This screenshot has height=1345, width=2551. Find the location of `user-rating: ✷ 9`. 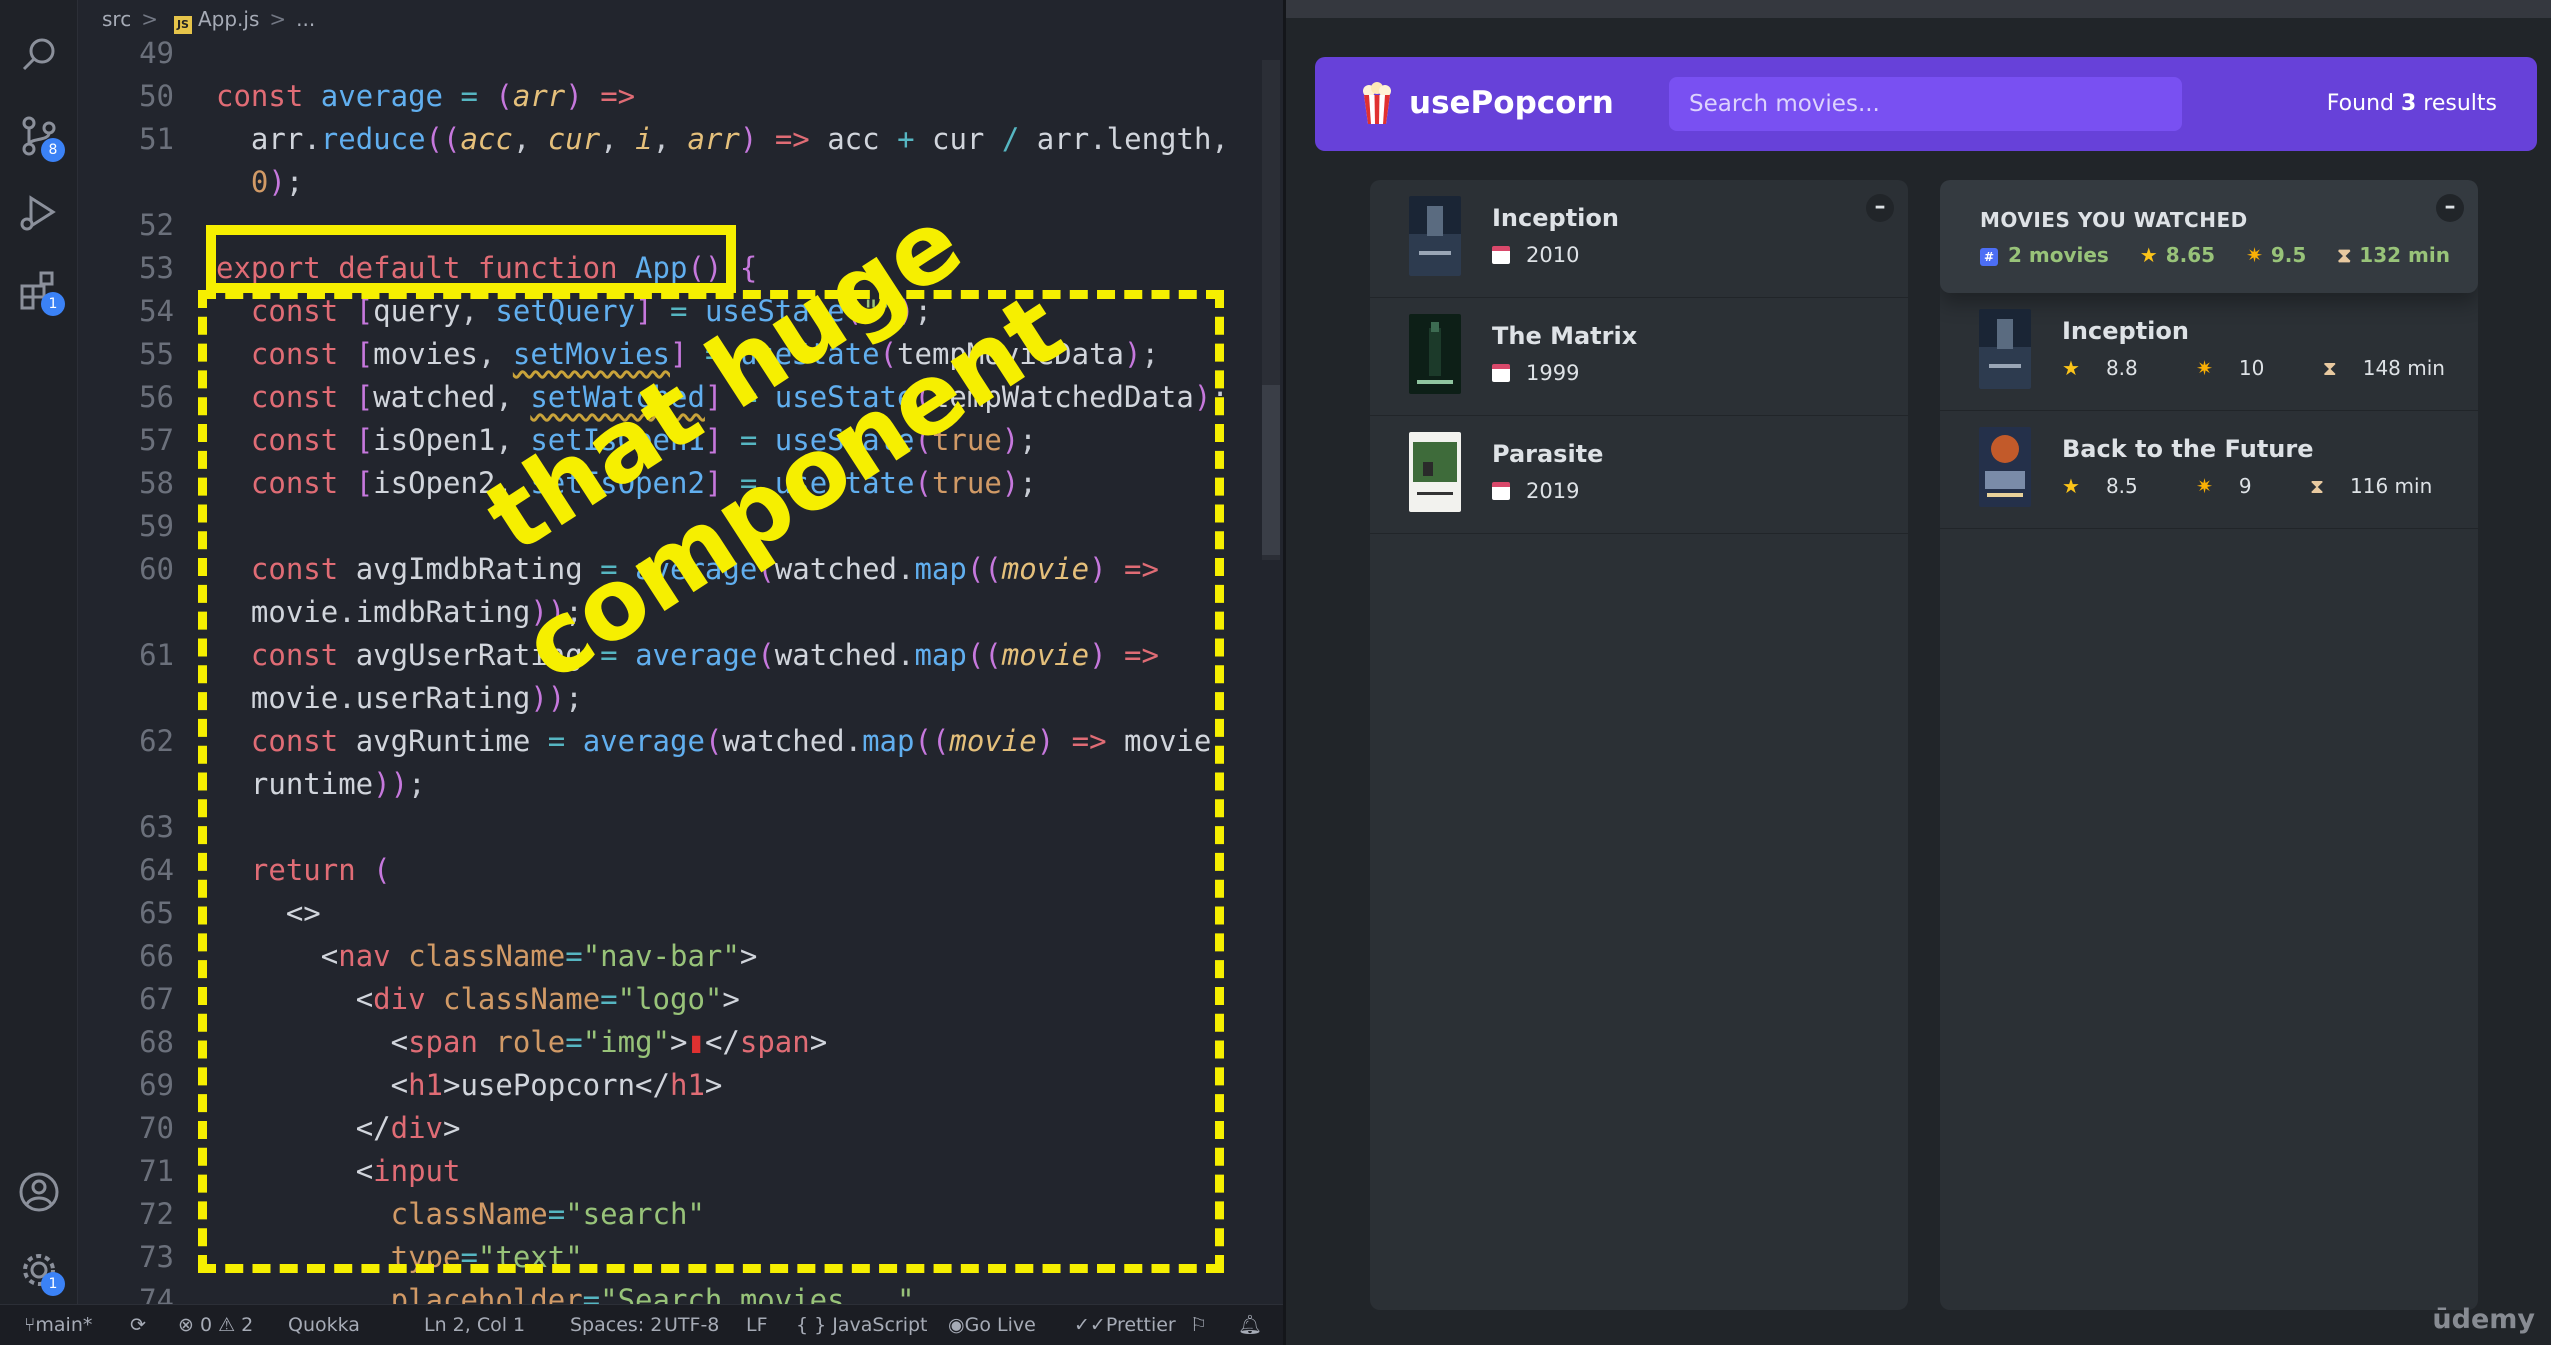

user-rating: ✷ 9 is located at coordinates (2224, 486).